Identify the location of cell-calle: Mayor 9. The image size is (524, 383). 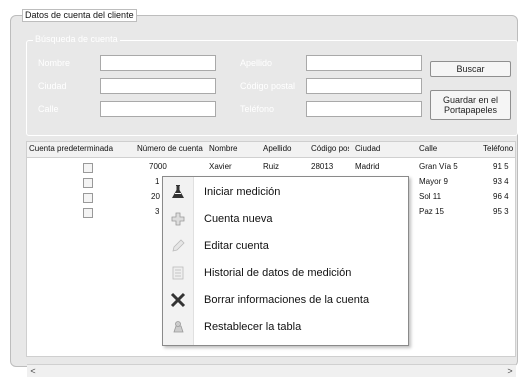
(433, 181).